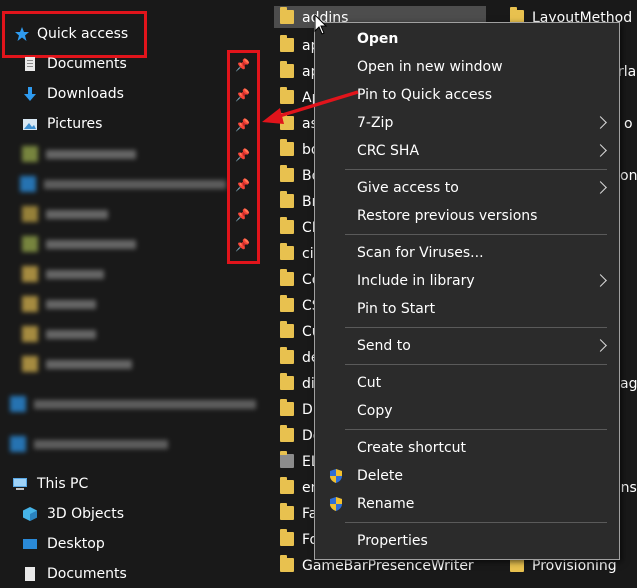 This screenshot has width=637, height=588. Describe the element at coordinates (76, 544) in the screenshot. I see `sidebar-item-label: Desktop` at that location.